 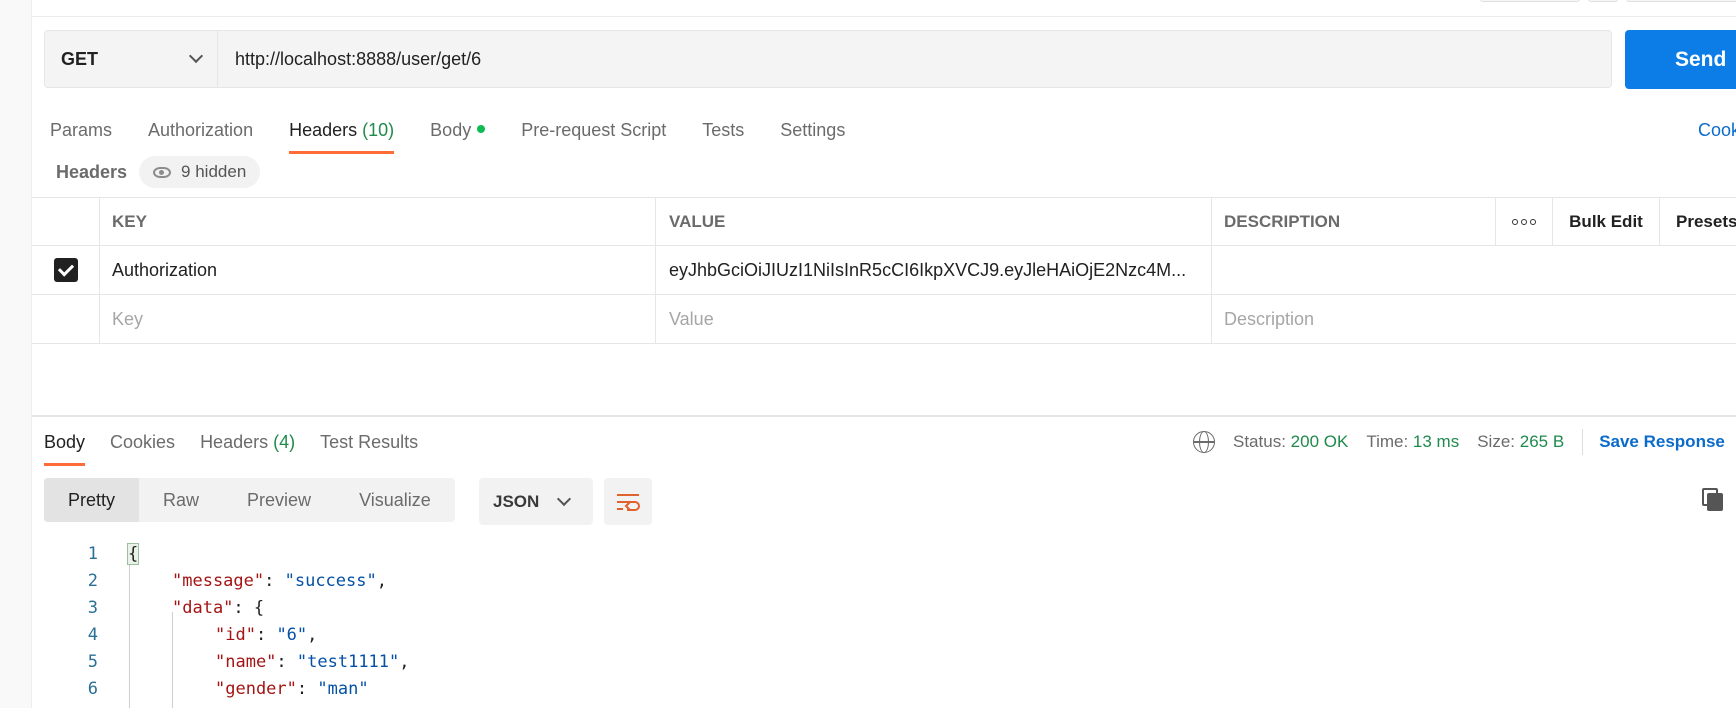 I want to click on presets-dropdown: Presets, so click(x=1697, y=221).